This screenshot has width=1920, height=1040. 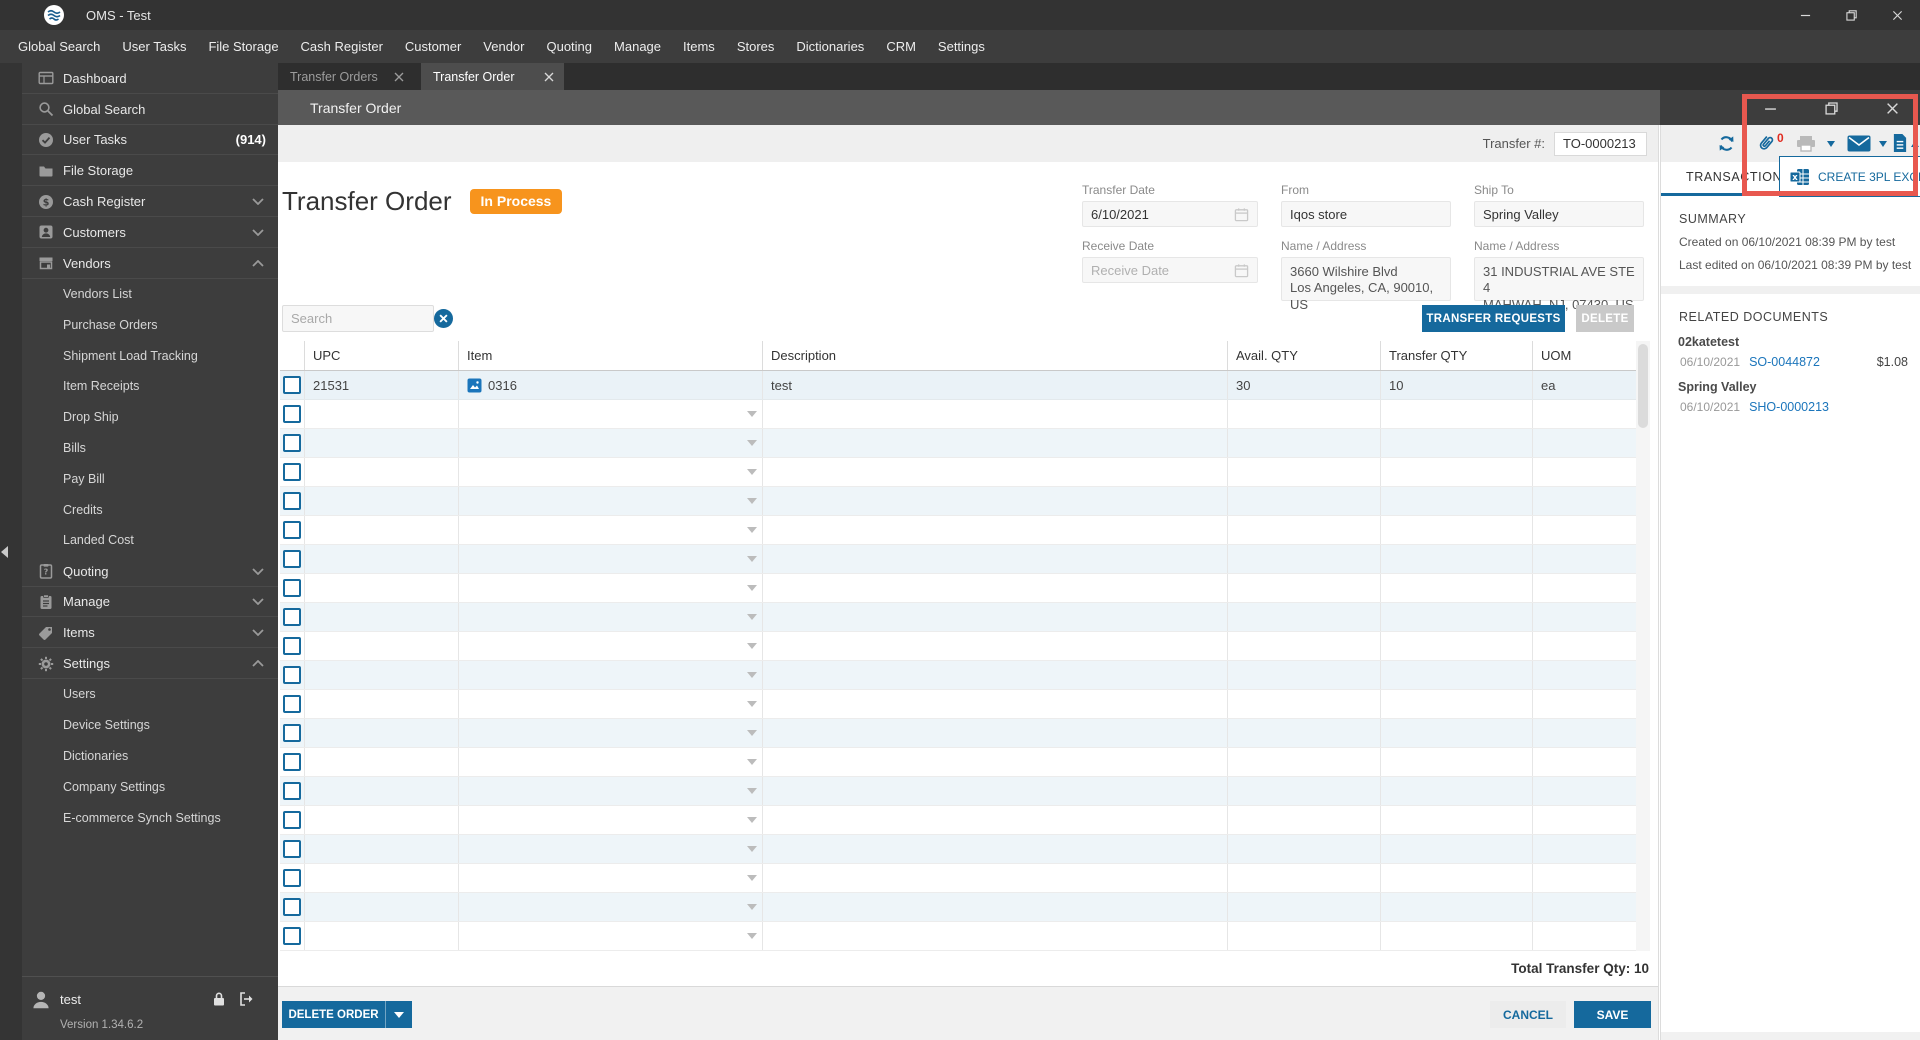 I want to click on calendar-icon, so click(x=1241, y=214).